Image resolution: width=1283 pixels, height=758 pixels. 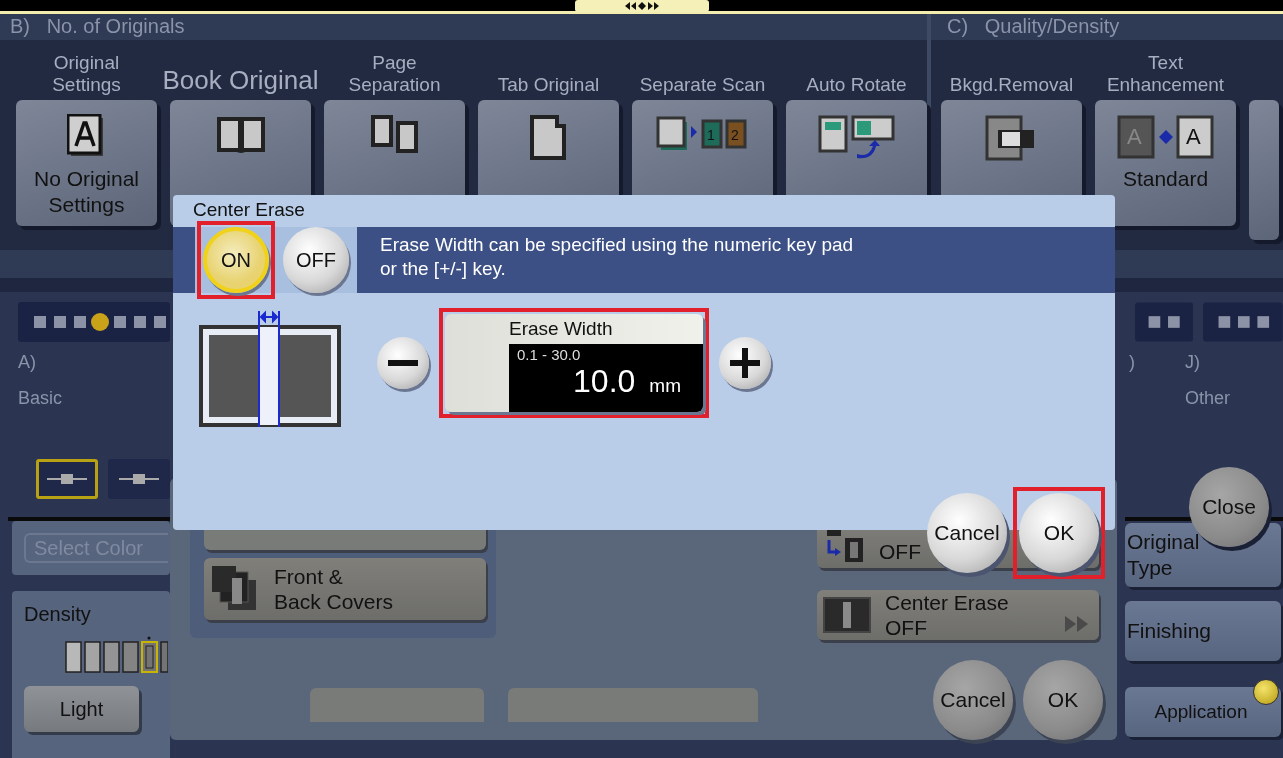 I want to click on category-letter: J), so click(x=1193, y=363).